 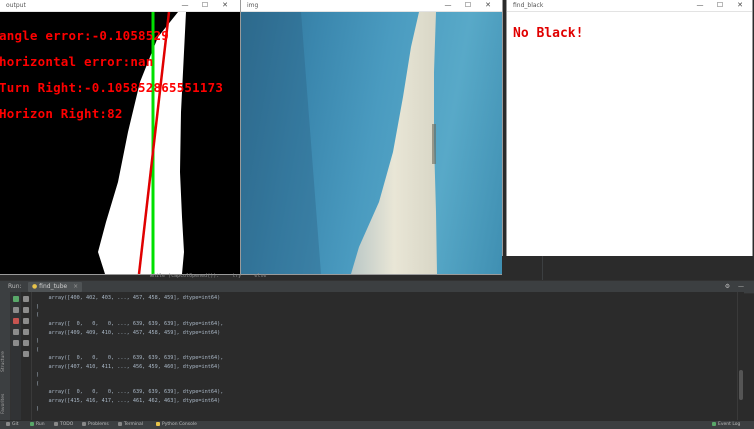 I want to click on run-toolbar, so click(x=16, y=356).